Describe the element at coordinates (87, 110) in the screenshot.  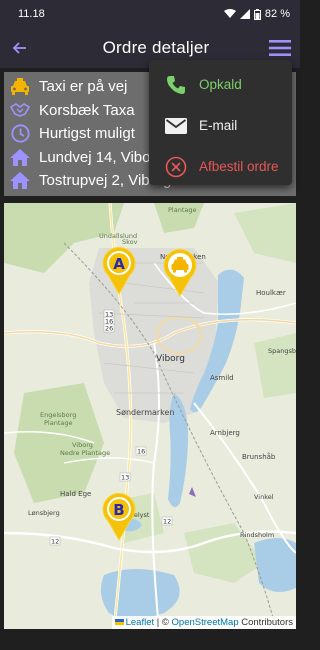
I see `info-company-text: Korsbæk Taxa` at that location.